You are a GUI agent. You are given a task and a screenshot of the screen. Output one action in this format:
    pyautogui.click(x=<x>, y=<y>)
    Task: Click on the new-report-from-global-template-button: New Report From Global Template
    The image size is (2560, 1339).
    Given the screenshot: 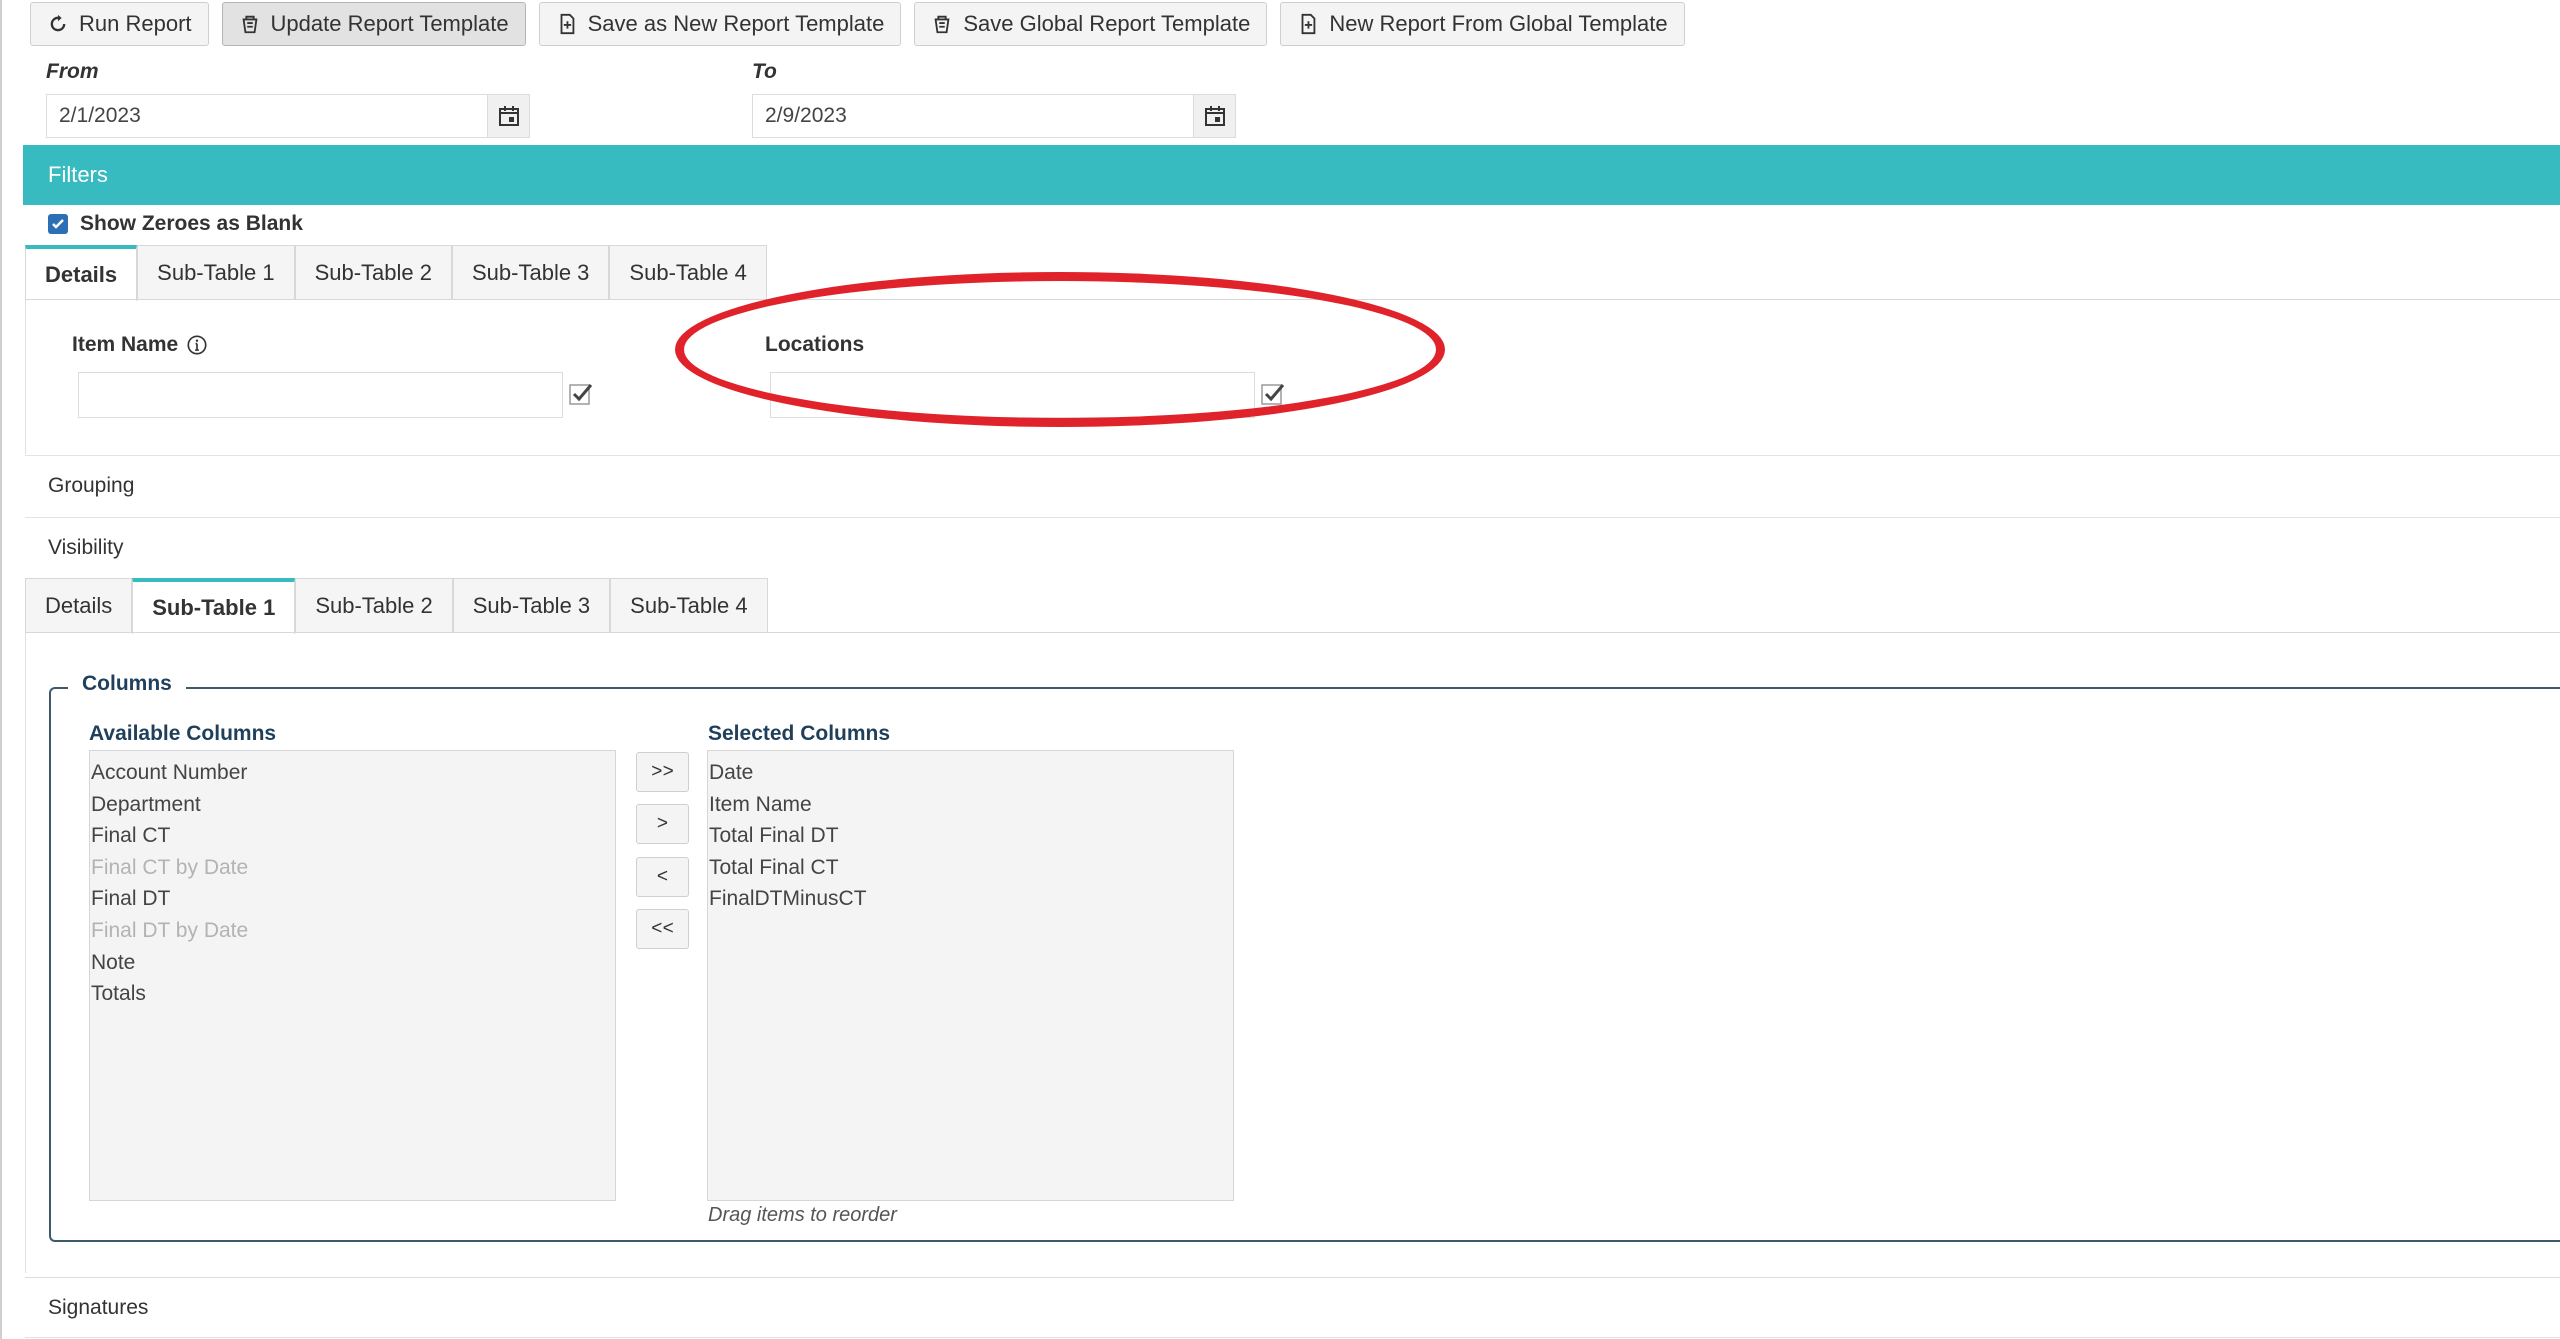 What is the action you would take?
    pyautogui.click(x=1482, y=24)
    